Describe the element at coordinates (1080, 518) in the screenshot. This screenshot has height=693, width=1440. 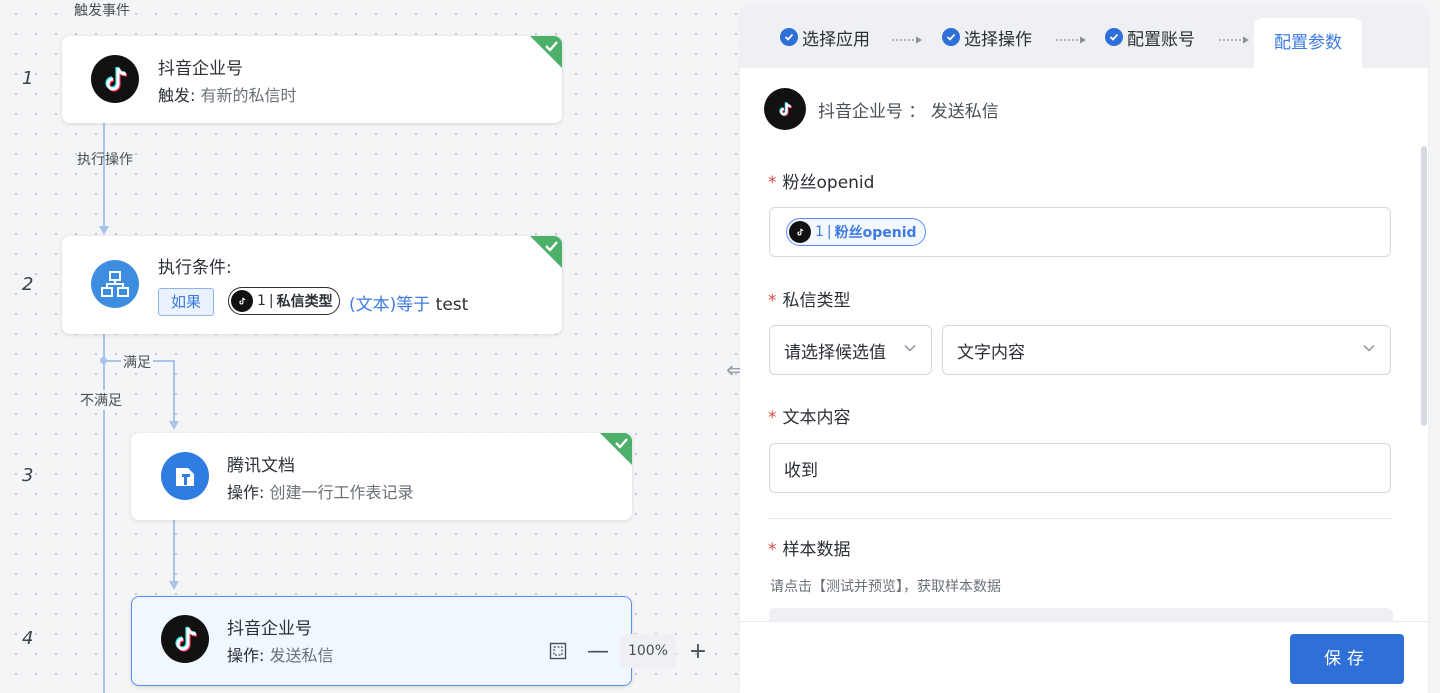
I see `divider` at that location.